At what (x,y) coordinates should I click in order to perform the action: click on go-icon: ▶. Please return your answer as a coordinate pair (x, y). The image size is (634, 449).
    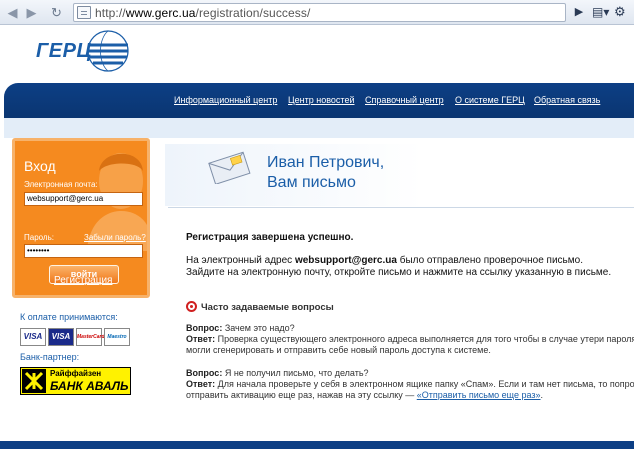
    Looking at the image, I should click on (579, 12).